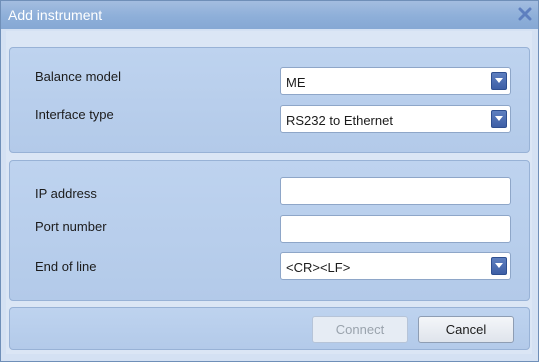 Image resolution: width=539 pixels, height=362 pixels. I want to click on interface-type-value: RS232 to Ethernet, so click(339, 120).